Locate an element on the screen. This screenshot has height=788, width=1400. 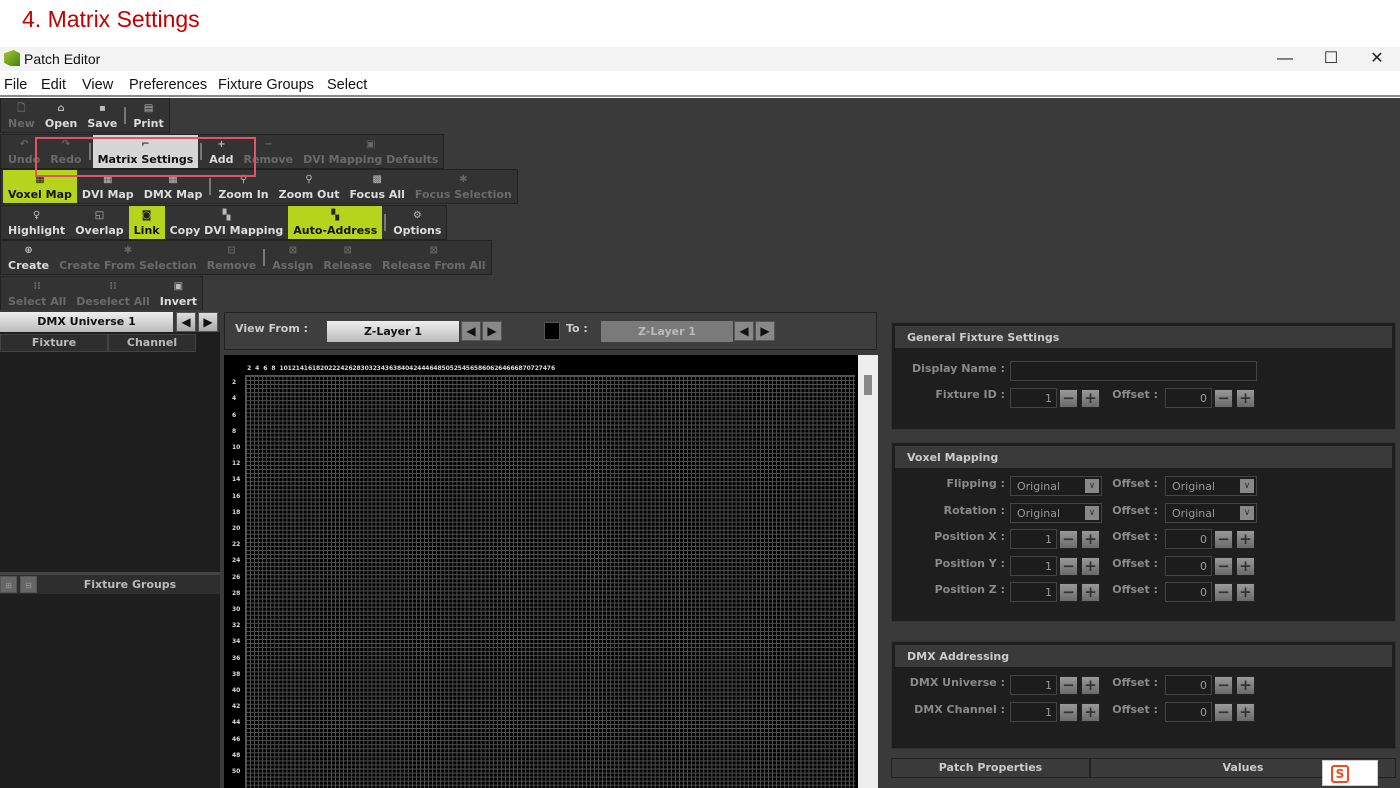
zoom-in-button: ⚲ Zoom In is located at coordinates (243, 186).